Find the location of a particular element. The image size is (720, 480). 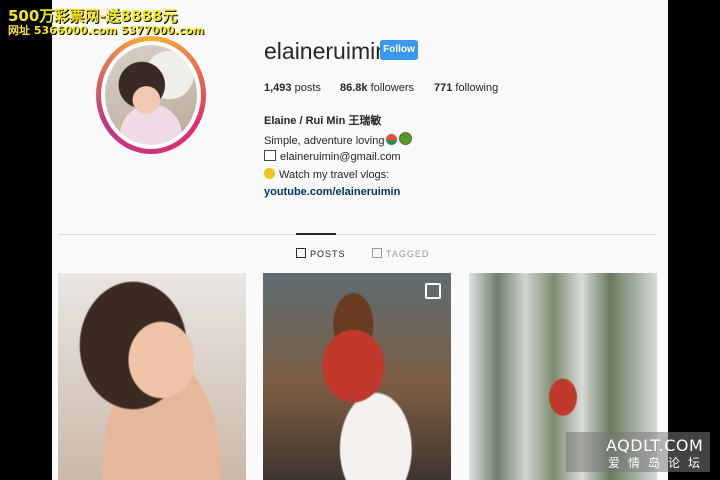

bio-tagline: Simple, adventure loving is located at coordinates (338, 139).